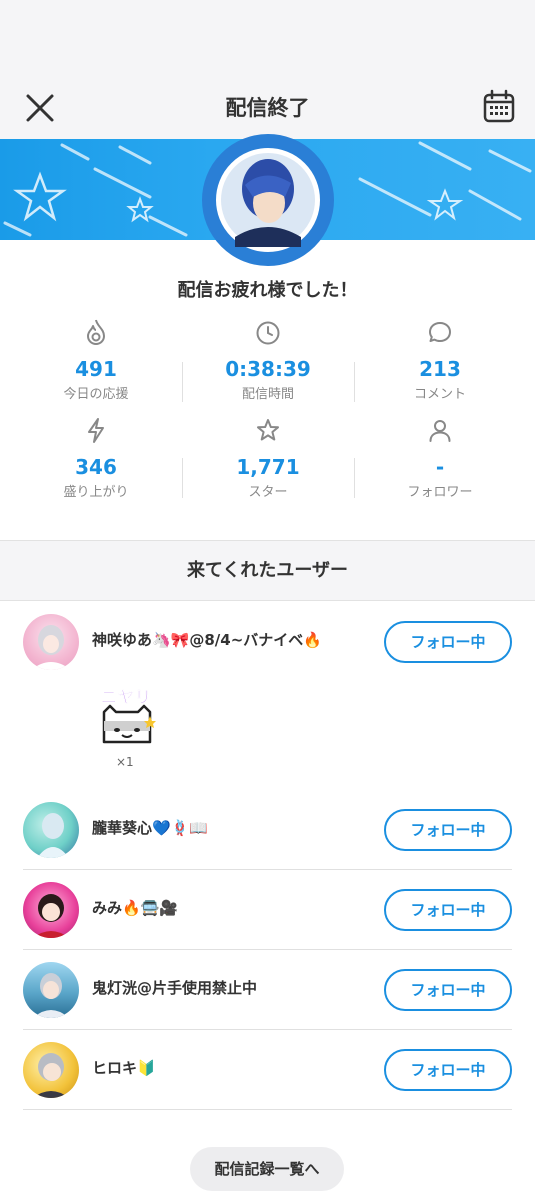 Image resolution: width=535 pixels, height=1200 pixels. I want to click on user-row: 鬼灯洸@片手使用禁止中 フォロー中, so click(267, 990).